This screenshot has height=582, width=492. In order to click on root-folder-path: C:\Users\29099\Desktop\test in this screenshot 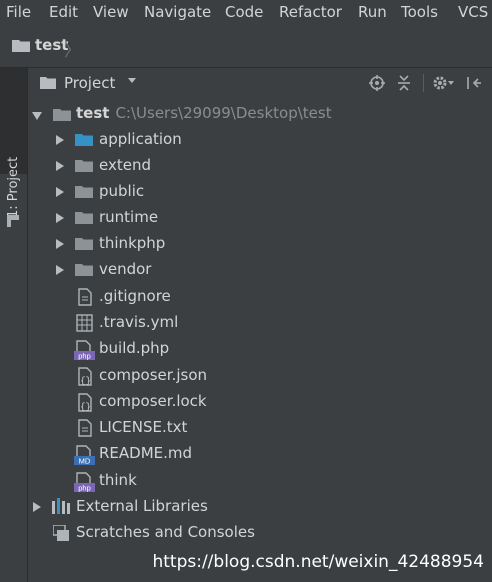, I will do `click(223, 113)`.